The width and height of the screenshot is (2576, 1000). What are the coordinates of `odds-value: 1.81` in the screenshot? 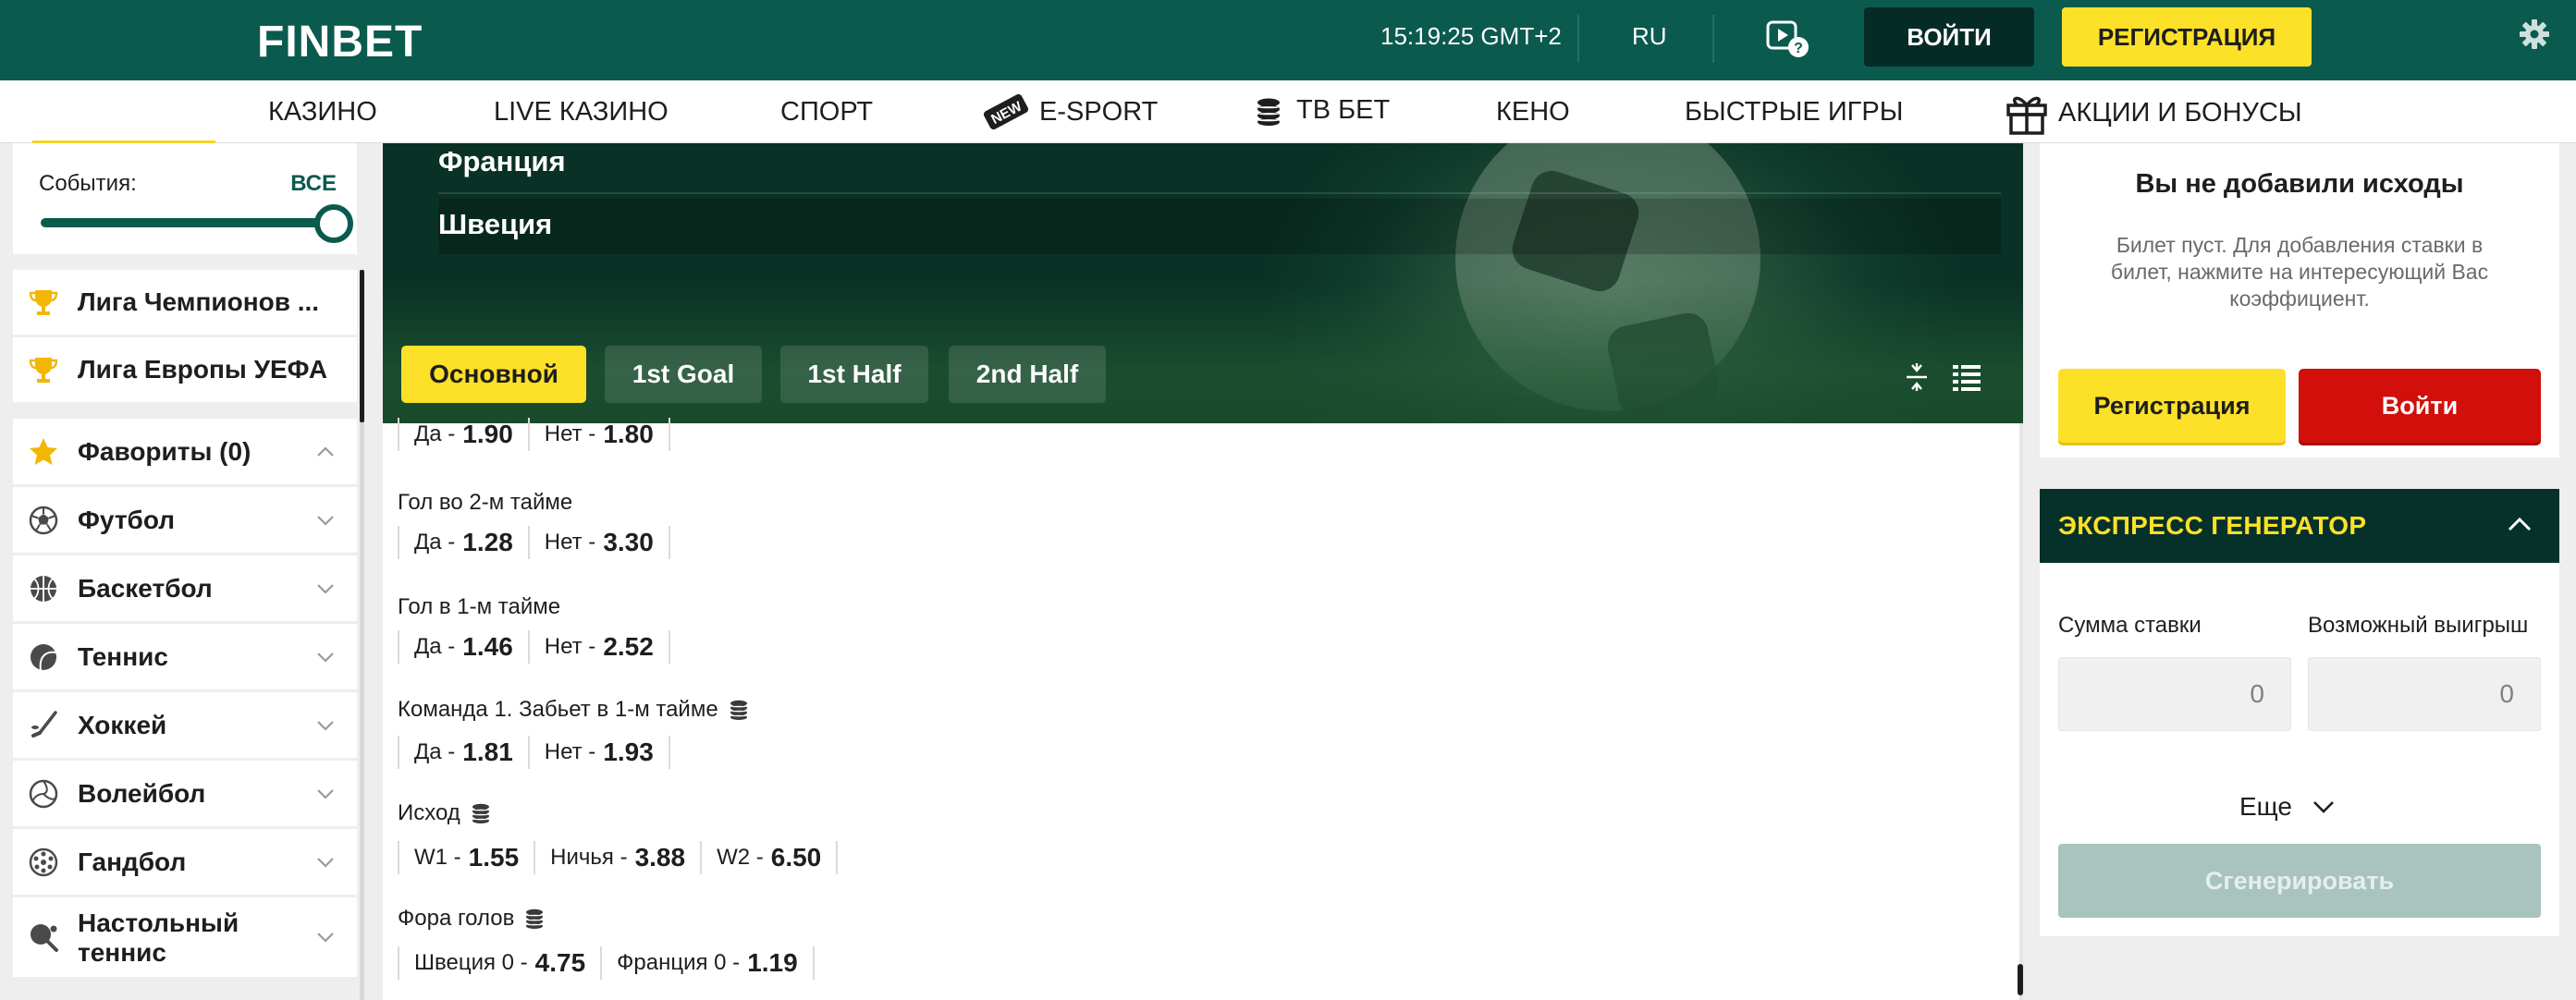 It's located at (488, 752).